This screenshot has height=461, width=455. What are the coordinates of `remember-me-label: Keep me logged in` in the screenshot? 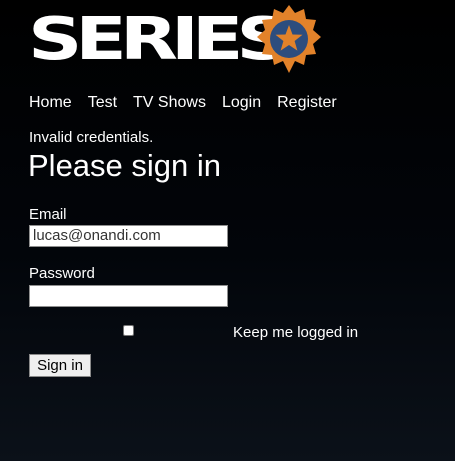 It's located at (296, 332).